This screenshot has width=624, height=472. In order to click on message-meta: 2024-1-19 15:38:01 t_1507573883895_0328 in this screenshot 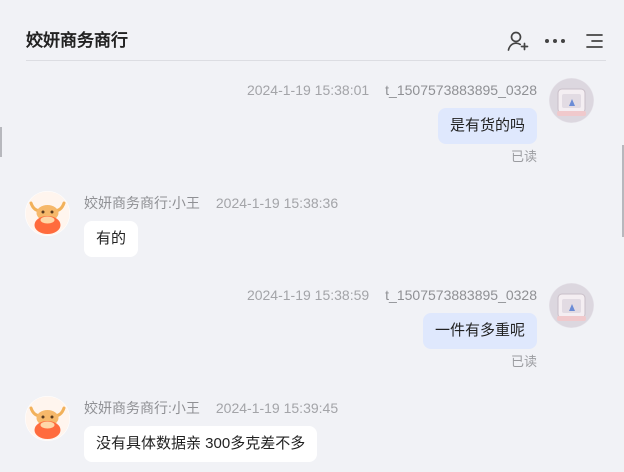, I will do `click(392, 90)`.